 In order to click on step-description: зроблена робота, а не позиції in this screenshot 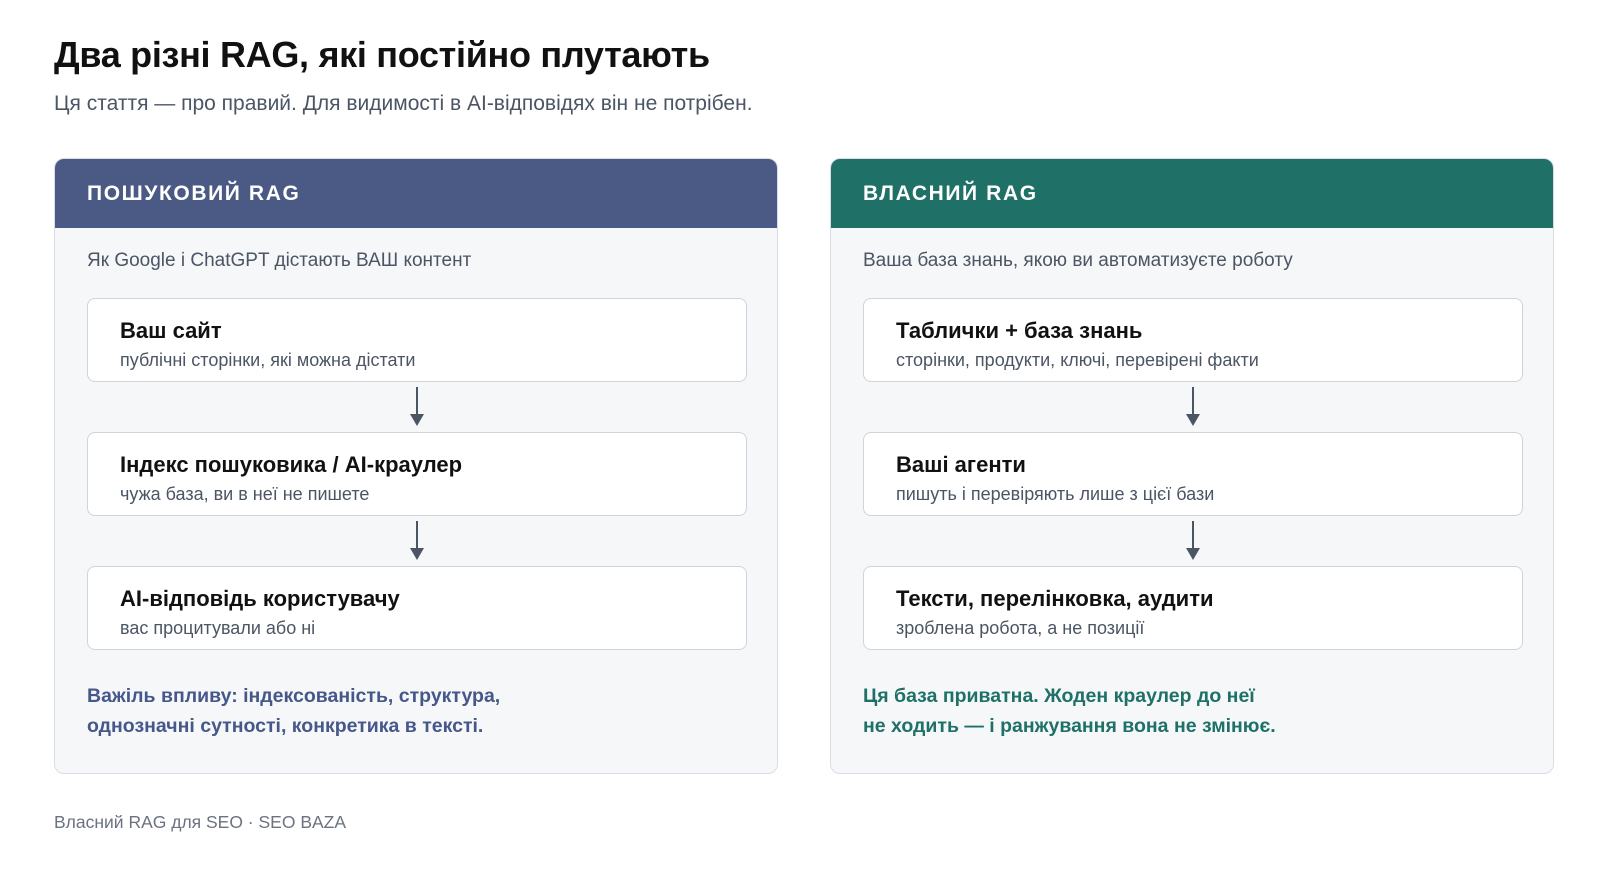, I will do `click(1020, 628)`.